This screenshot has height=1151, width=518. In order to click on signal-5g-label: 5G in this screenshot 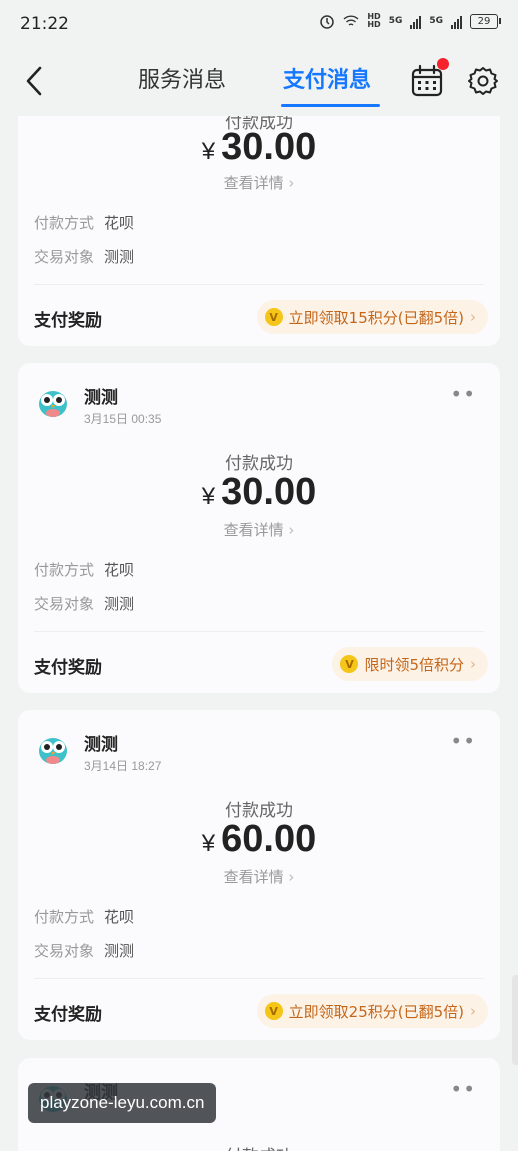, I will do `click(395, 21)`.